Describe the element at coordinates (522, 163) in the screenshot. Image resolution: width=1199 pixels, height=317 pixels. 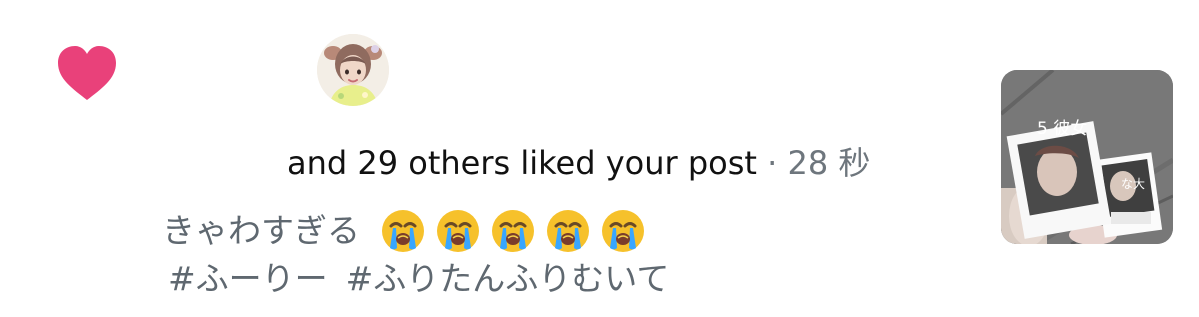
I see `activity-text: and 29 others liked your post` at that location.